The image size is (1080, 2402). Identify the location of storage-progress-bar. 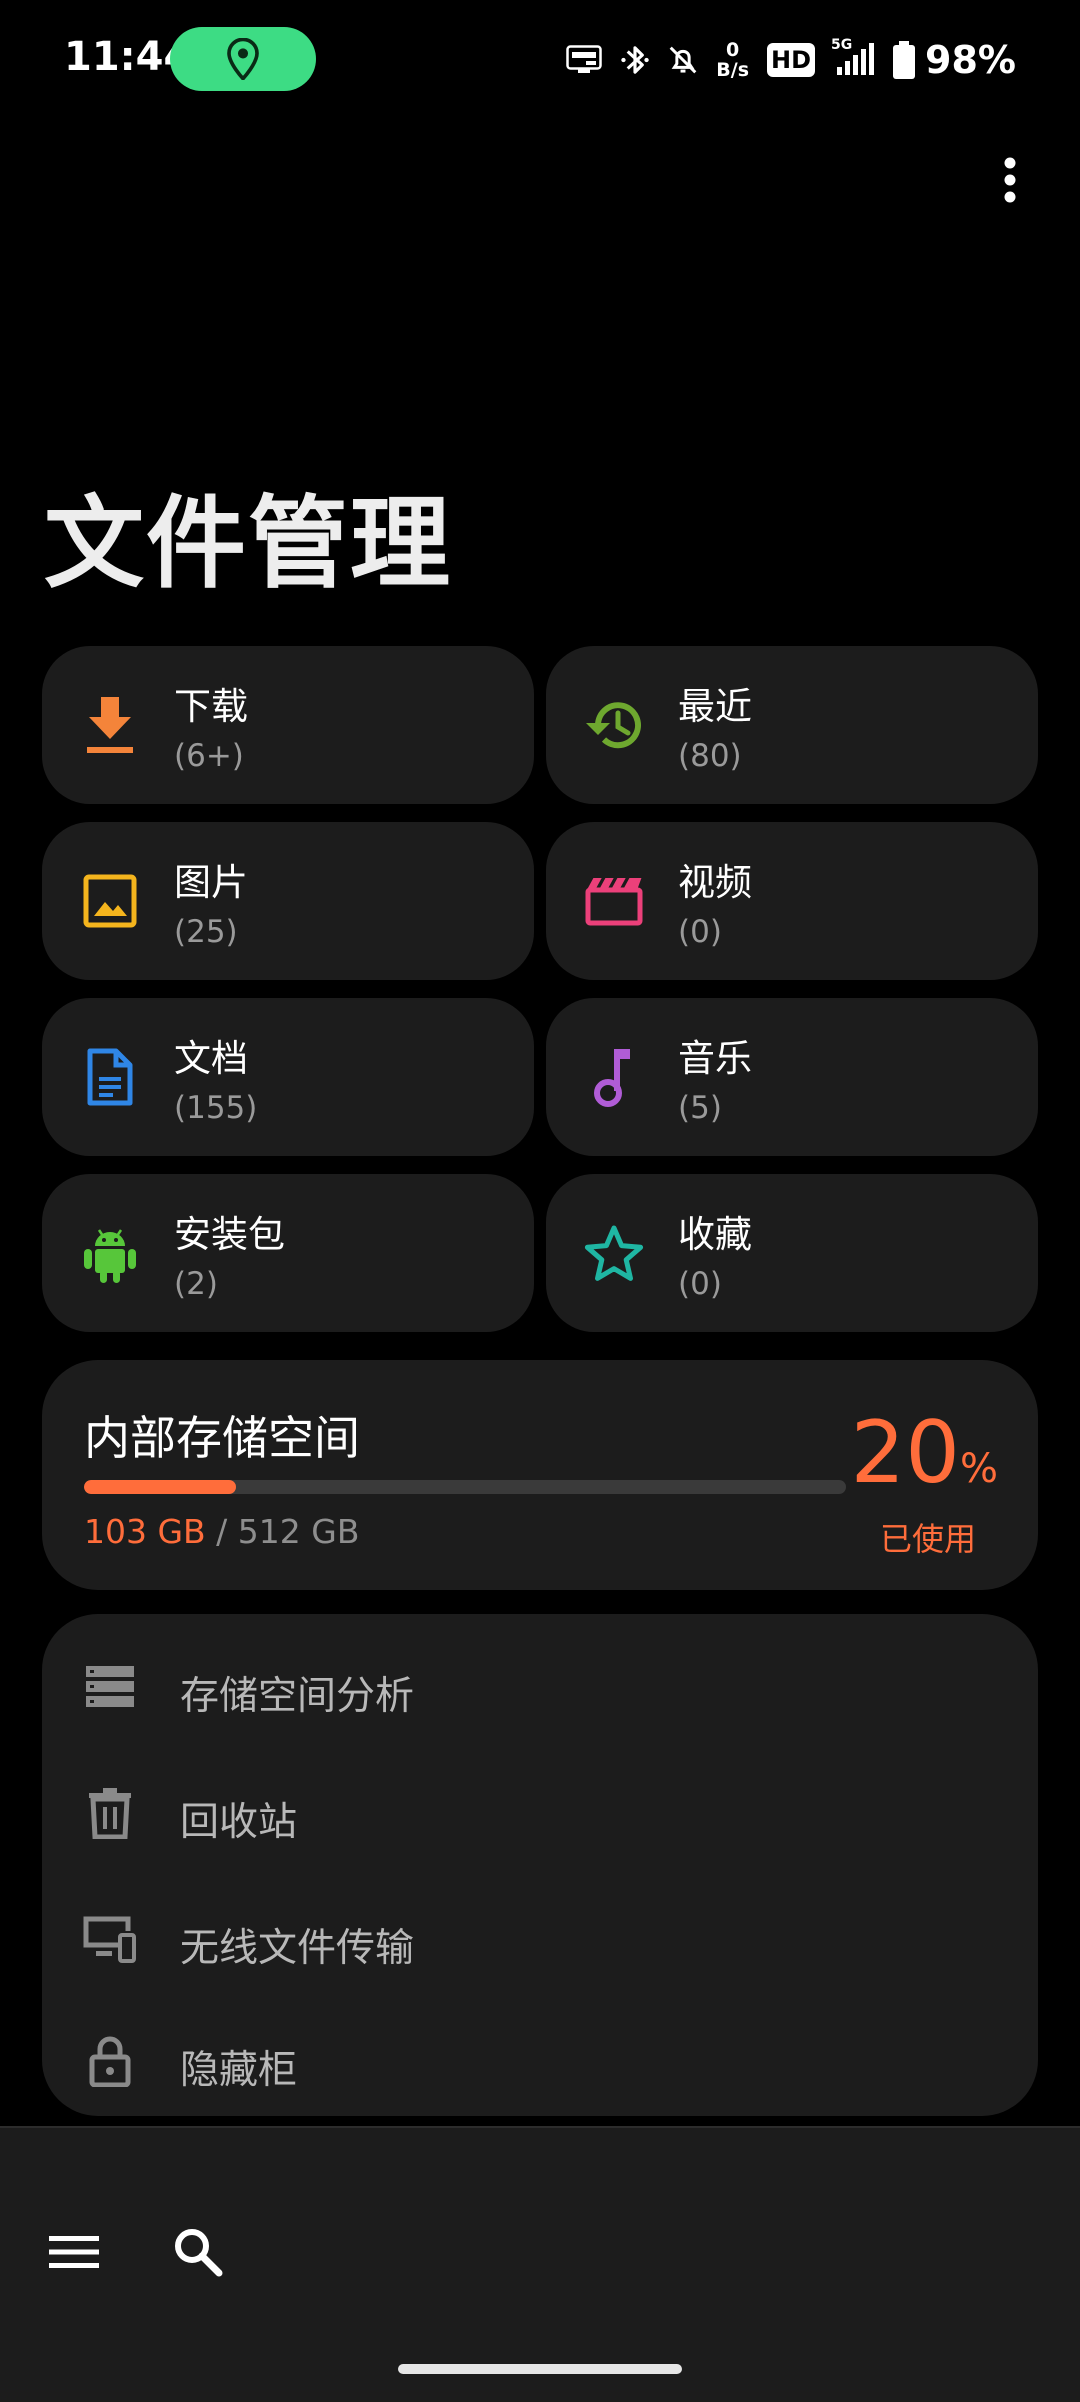
(465, 1487).